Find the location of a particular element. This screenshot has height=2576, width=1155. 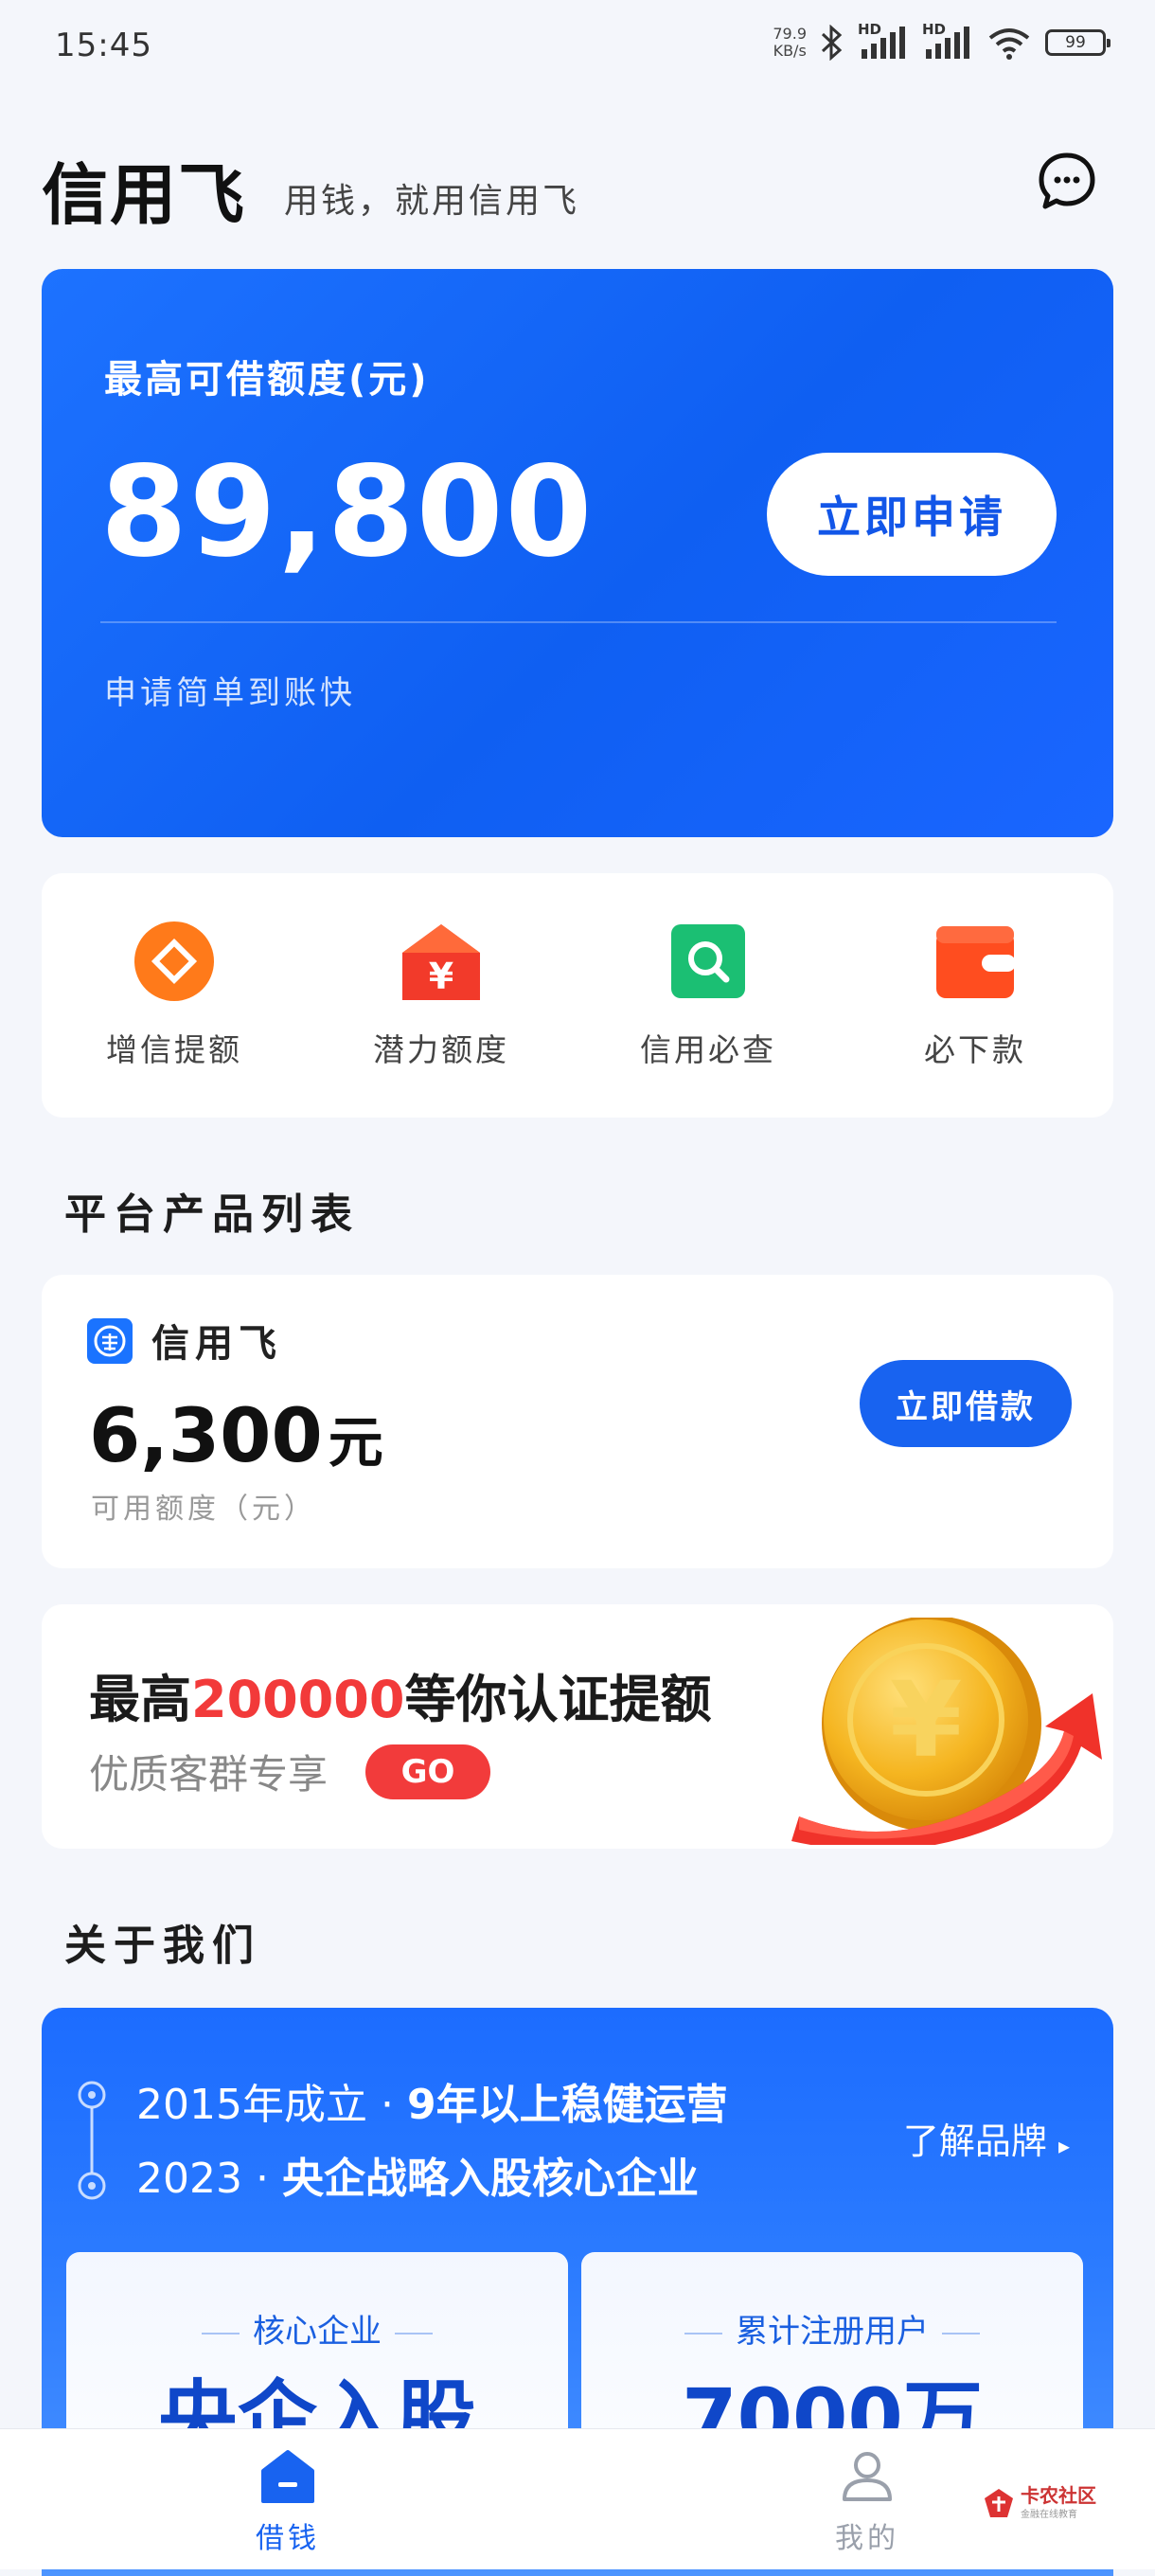

status-indicators: 79.9 KB/s HD HD 99 is located at coordinates (942, 41).